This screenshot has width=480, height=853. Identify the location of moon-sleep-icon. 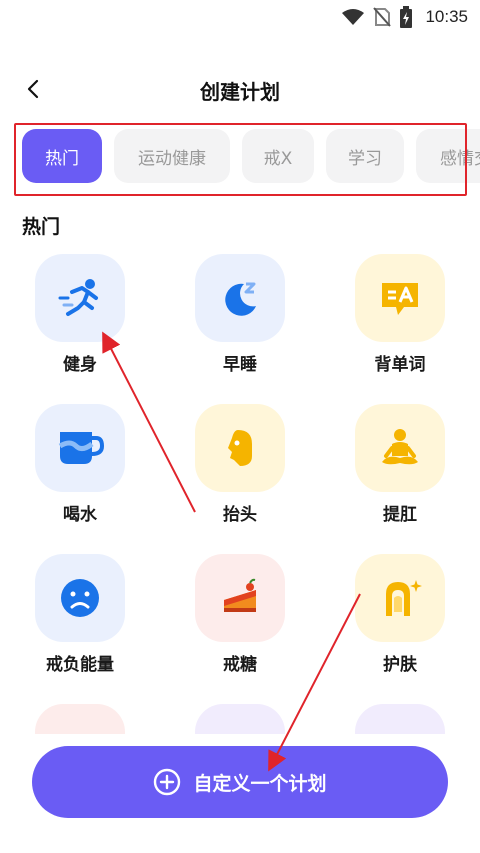
(240, 299).